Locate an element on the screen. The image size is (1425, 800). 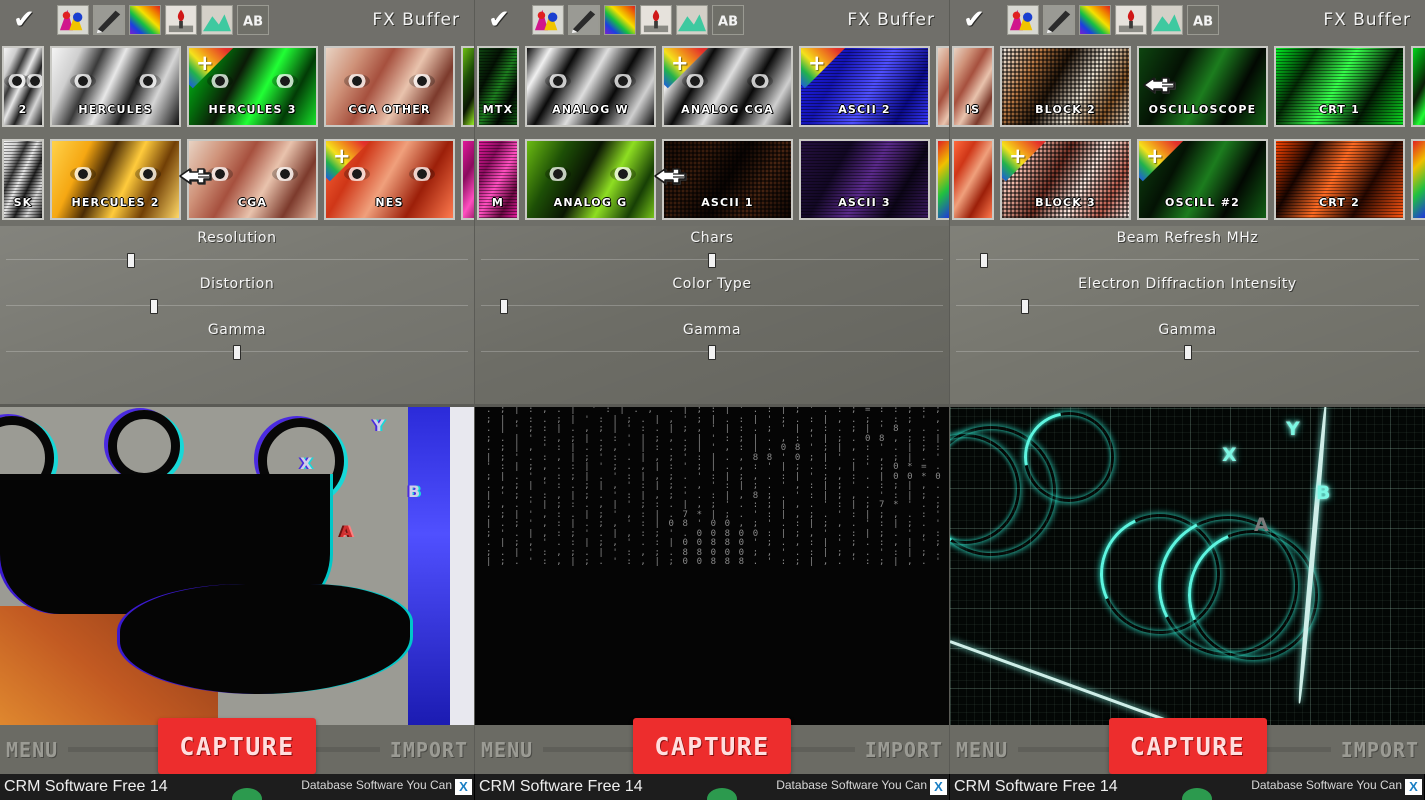
filter-strip-row2: M ANALOG G ASCII 1 ASCII 3 is located at coordinates (712, 179).